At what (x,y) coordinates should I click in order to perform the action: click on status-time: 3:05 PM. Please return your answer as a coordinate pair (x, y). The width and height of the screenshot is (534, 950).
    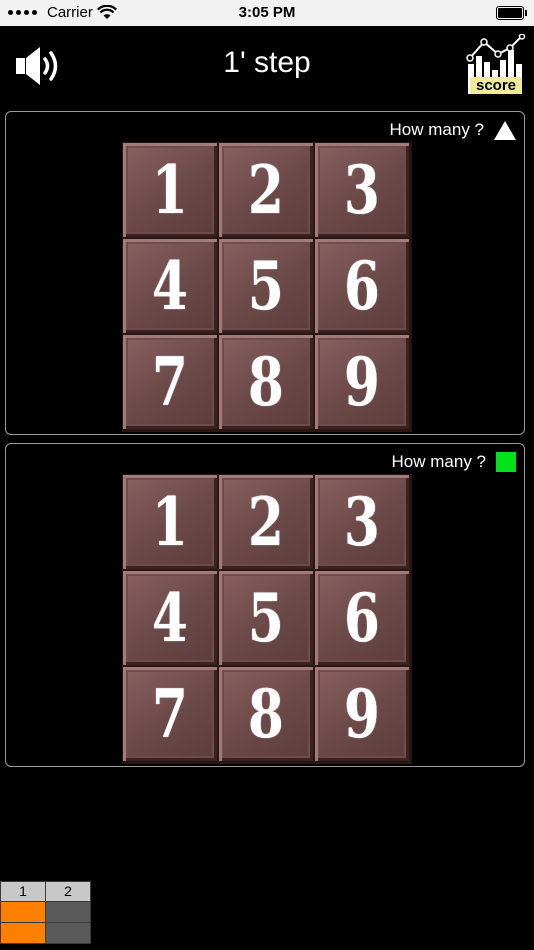
    Looking at the image, I should click on (267, 12).